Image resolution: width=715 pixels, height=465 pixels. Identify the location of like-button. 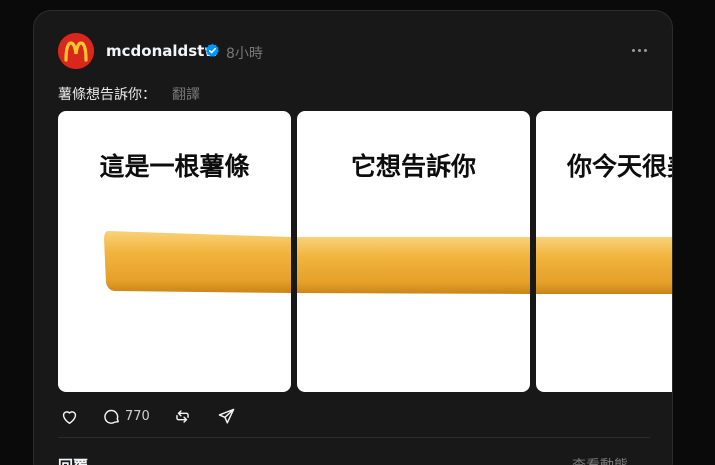
(69, 416).